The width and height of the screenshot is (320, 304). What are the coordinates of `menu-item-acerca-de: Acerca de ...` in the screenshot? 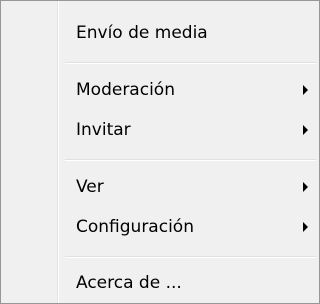 It's located at (160, 283).